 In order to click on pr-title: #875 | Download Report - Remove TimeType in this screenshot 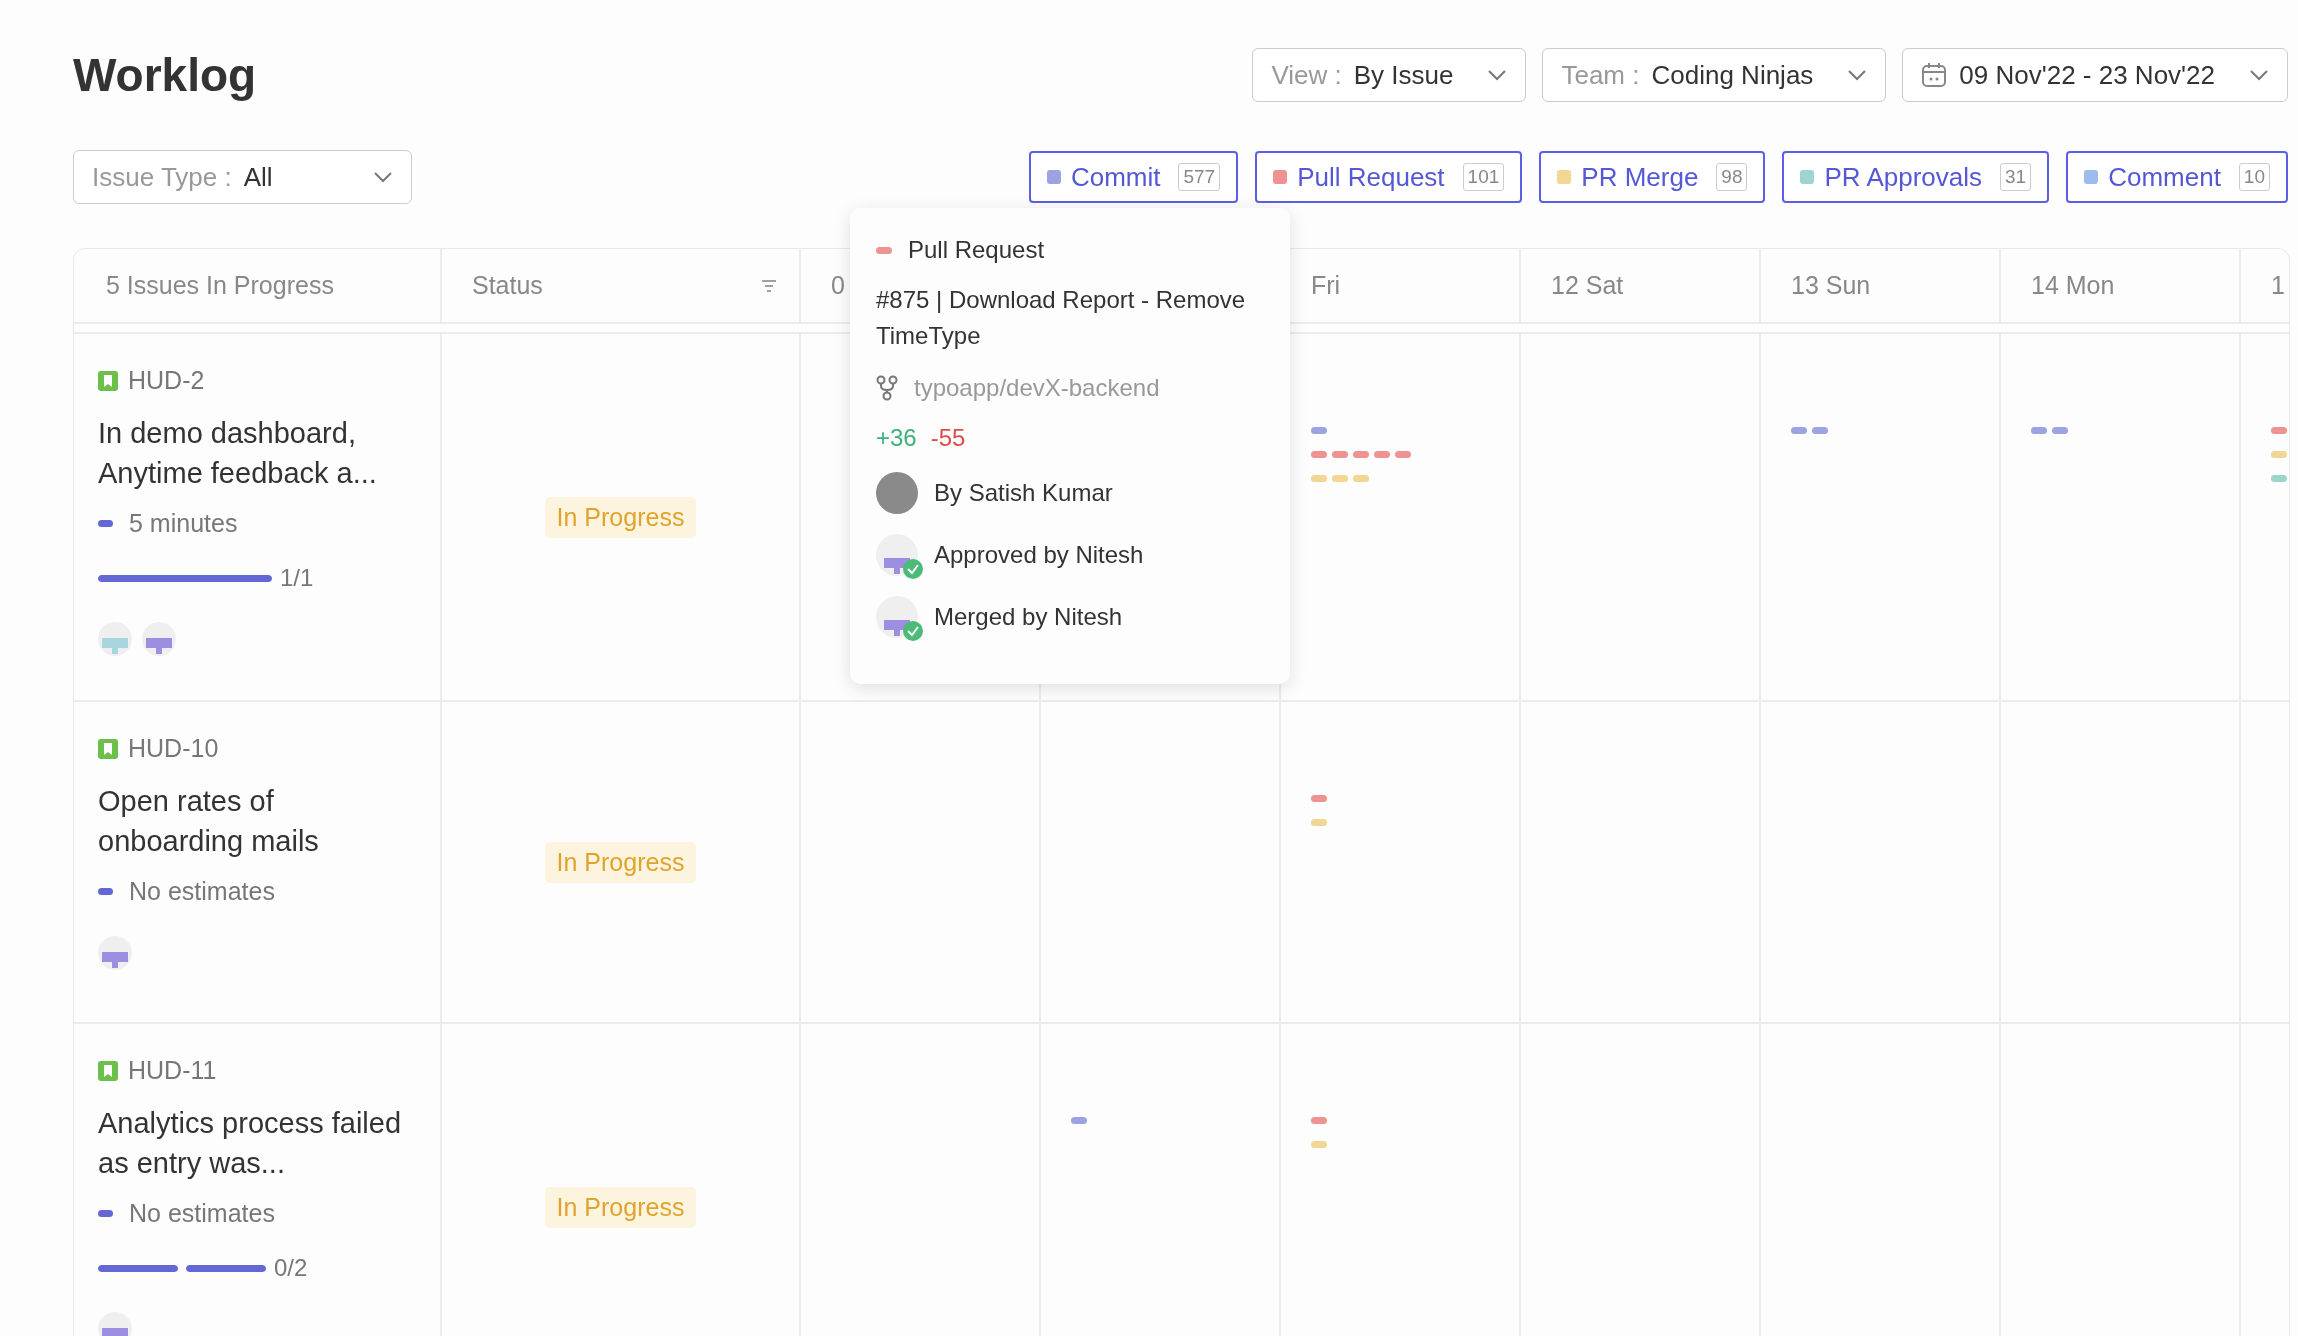, I will do `click(1061, 318)`.